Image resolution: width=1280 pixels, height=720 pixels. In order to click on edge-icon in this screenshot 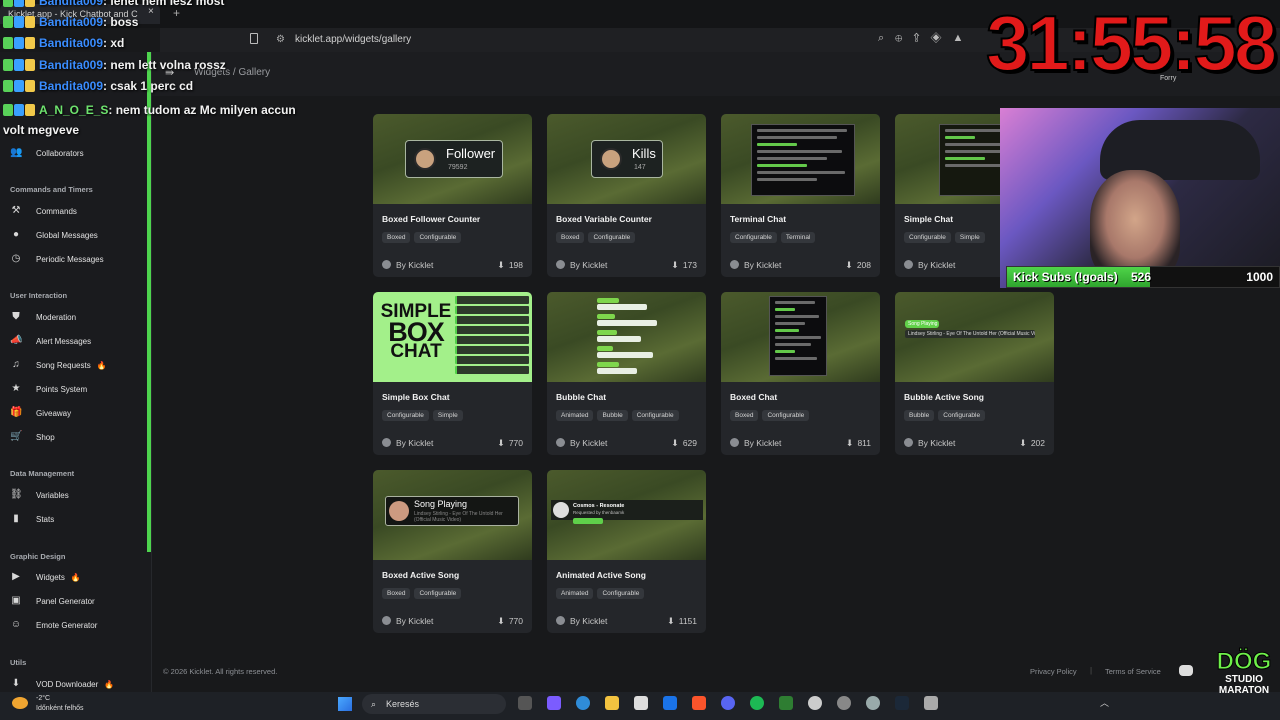, I will do `click(583, 703)`.